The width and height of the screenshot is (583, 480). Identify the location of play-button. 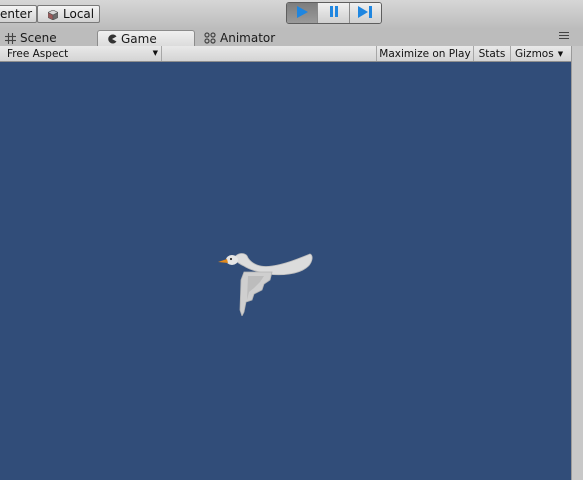
(303, 13).